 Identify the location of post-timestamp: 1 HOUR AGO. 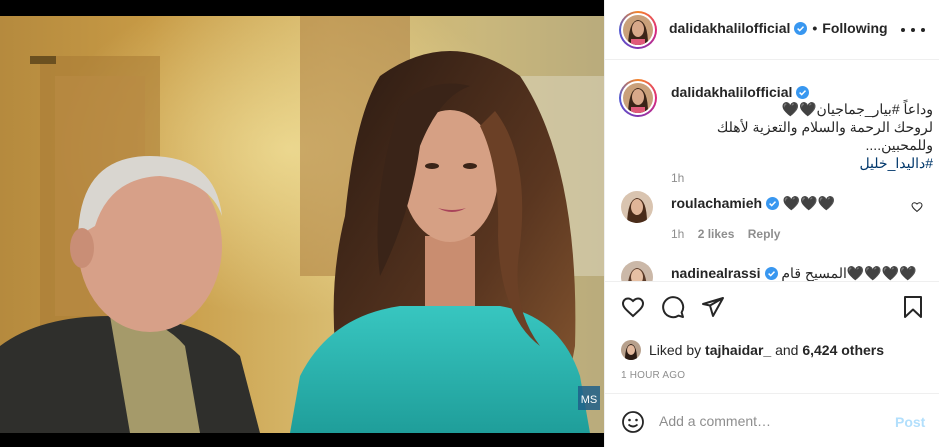
(653, 375).